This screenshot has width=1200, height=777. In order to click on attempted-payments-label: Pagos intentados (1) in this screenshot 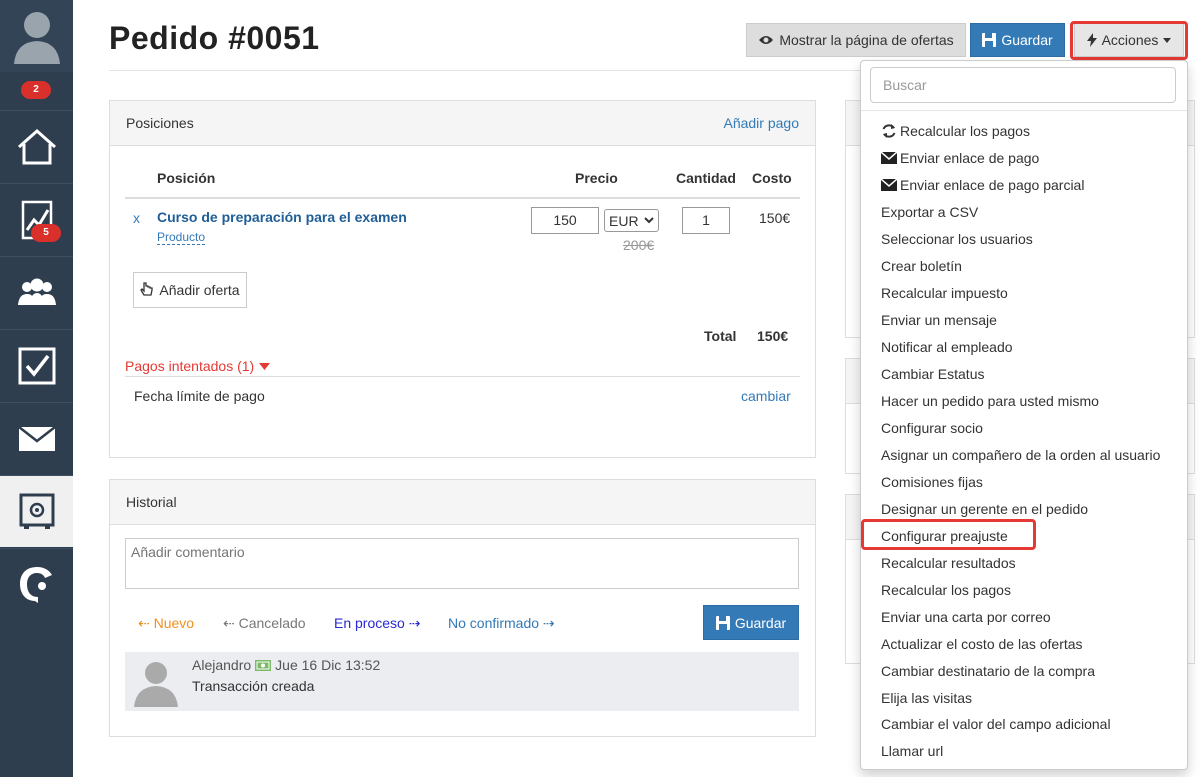, I will do `click(190, 366)`.